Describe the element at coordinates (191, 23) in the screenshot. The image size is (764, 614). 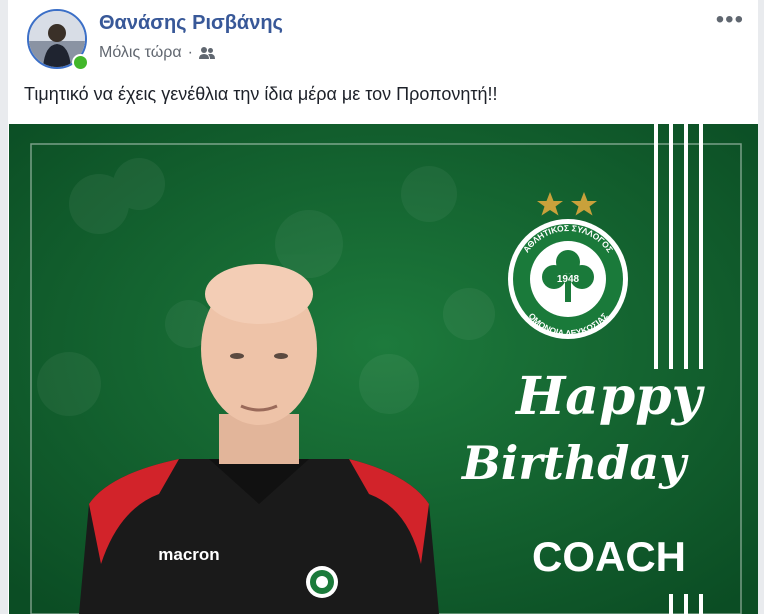
I see `author-name: Θανάσης Ρισβάνης` at that location.